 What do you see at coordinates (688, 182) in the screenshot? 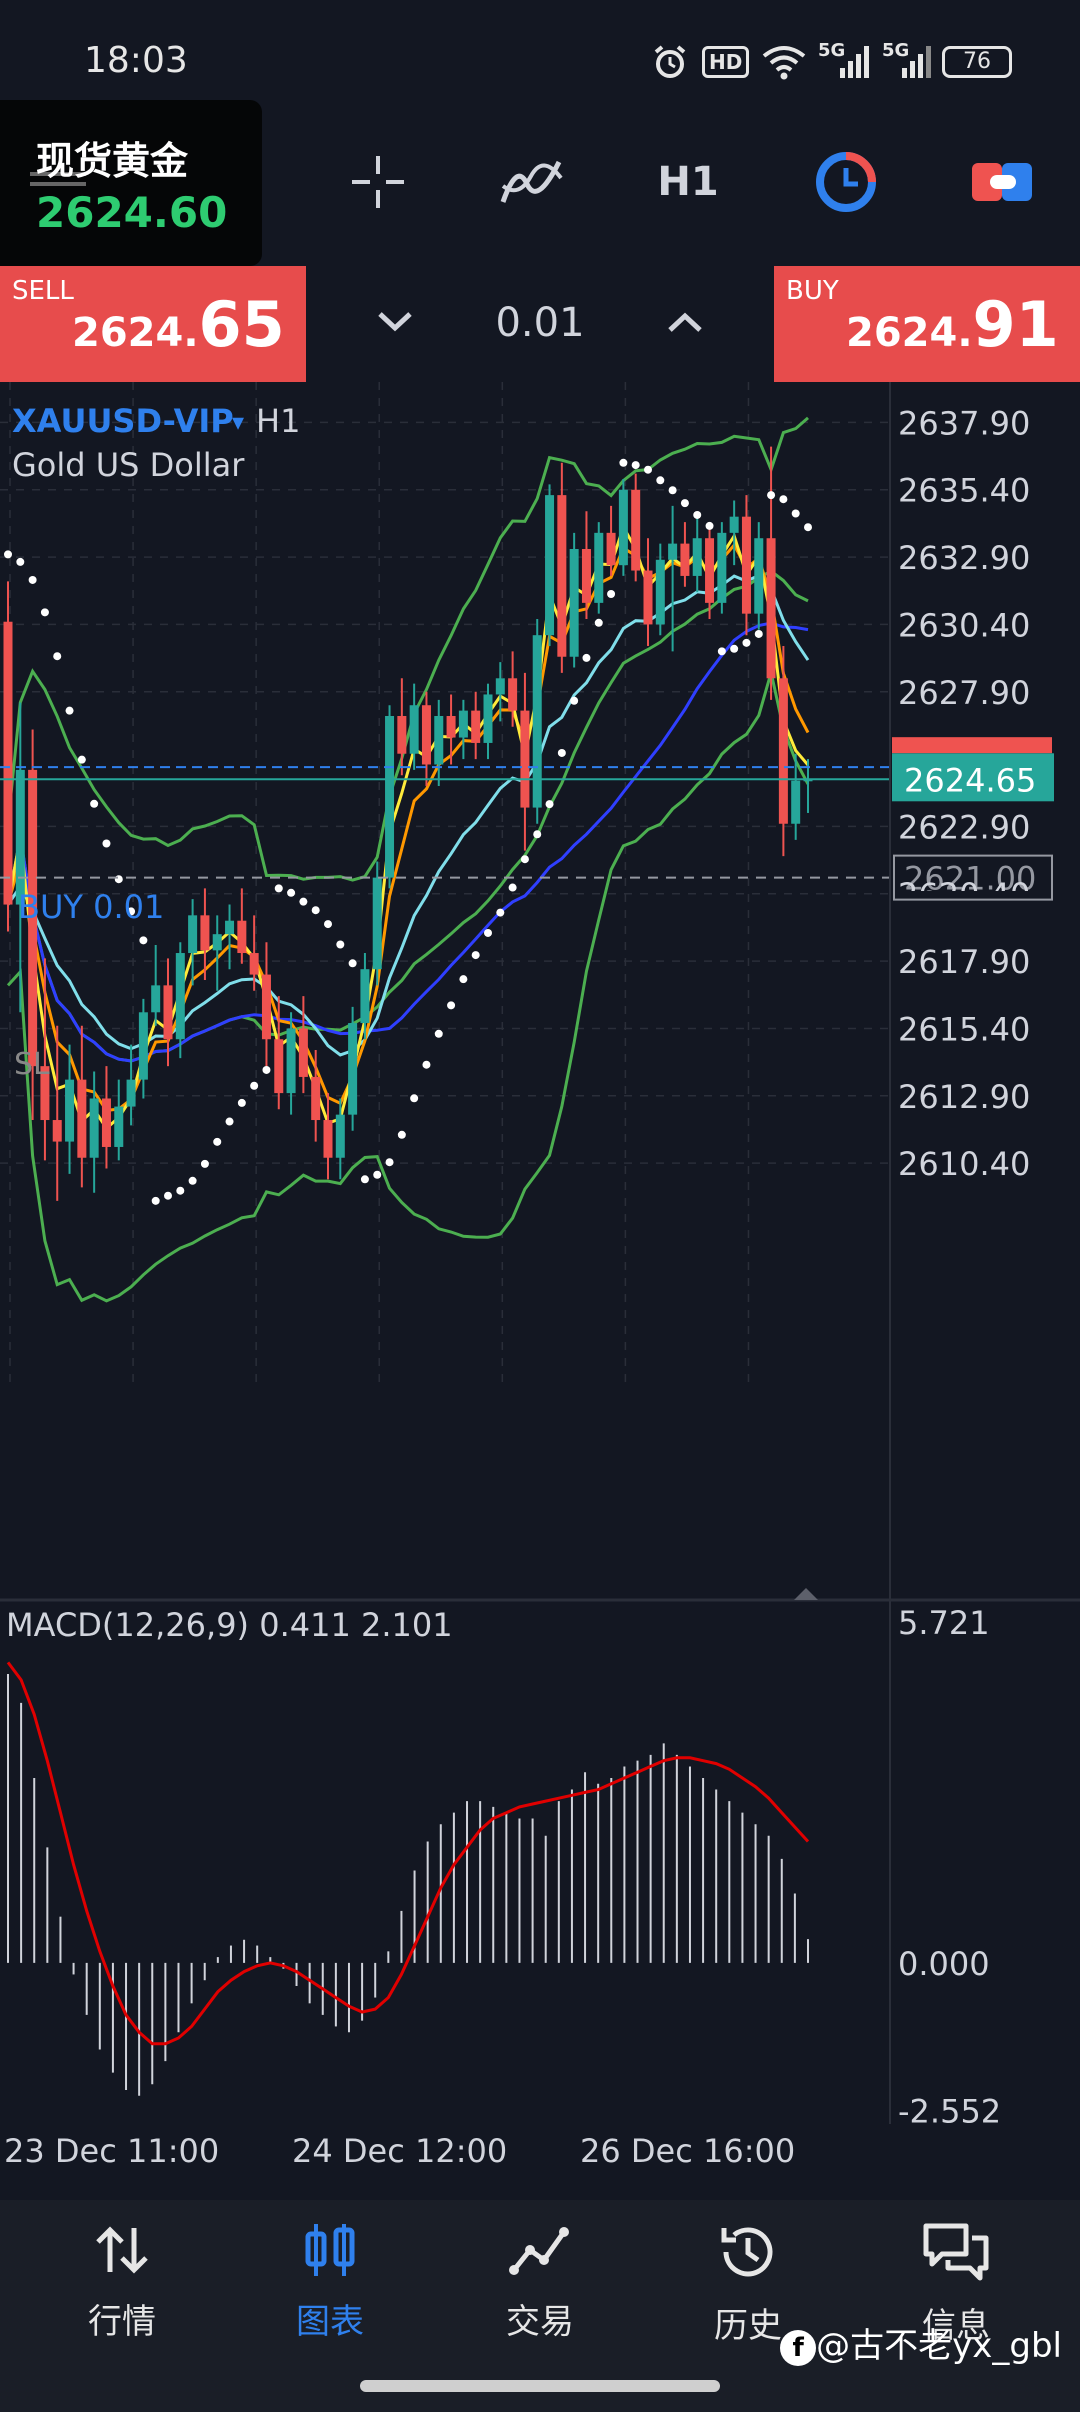
I see `timeframe-button: H1` at bounding box center [688, 182].